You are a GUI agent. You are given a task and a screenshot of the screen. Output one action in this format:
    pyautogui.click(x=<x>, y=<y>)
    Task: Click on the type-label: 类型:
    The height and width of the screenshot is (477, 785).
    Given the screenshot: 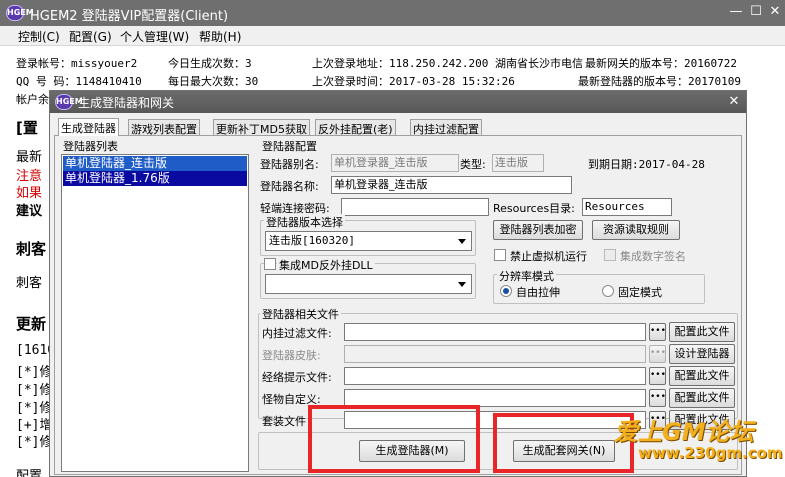 What is the action you would take?
    pyautogui.click(x=473, y=164)
    